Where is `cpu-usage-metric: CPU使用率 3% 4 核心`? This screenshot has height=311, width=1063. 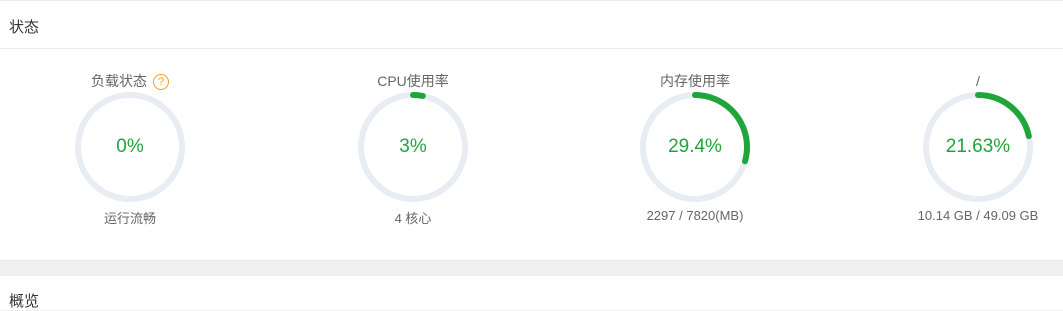
cpu-usage-metric: CPU使用率 3% 4 核心 is located at coordinates (413, 149).